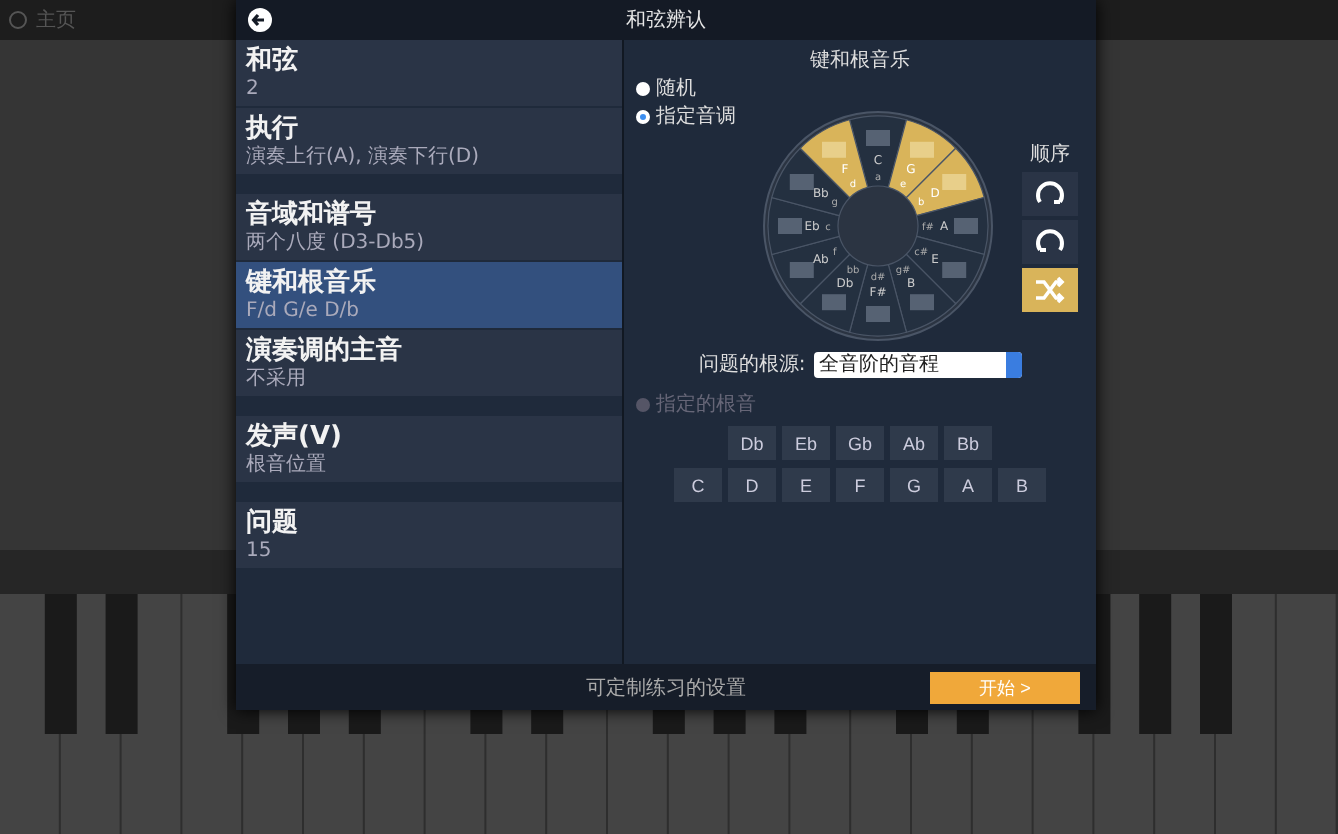 The width and height of the screenshot is (1338, 834). Describe the element at coordinates (1022, 485) in the screenshot. I see `note-button: B` at that location.